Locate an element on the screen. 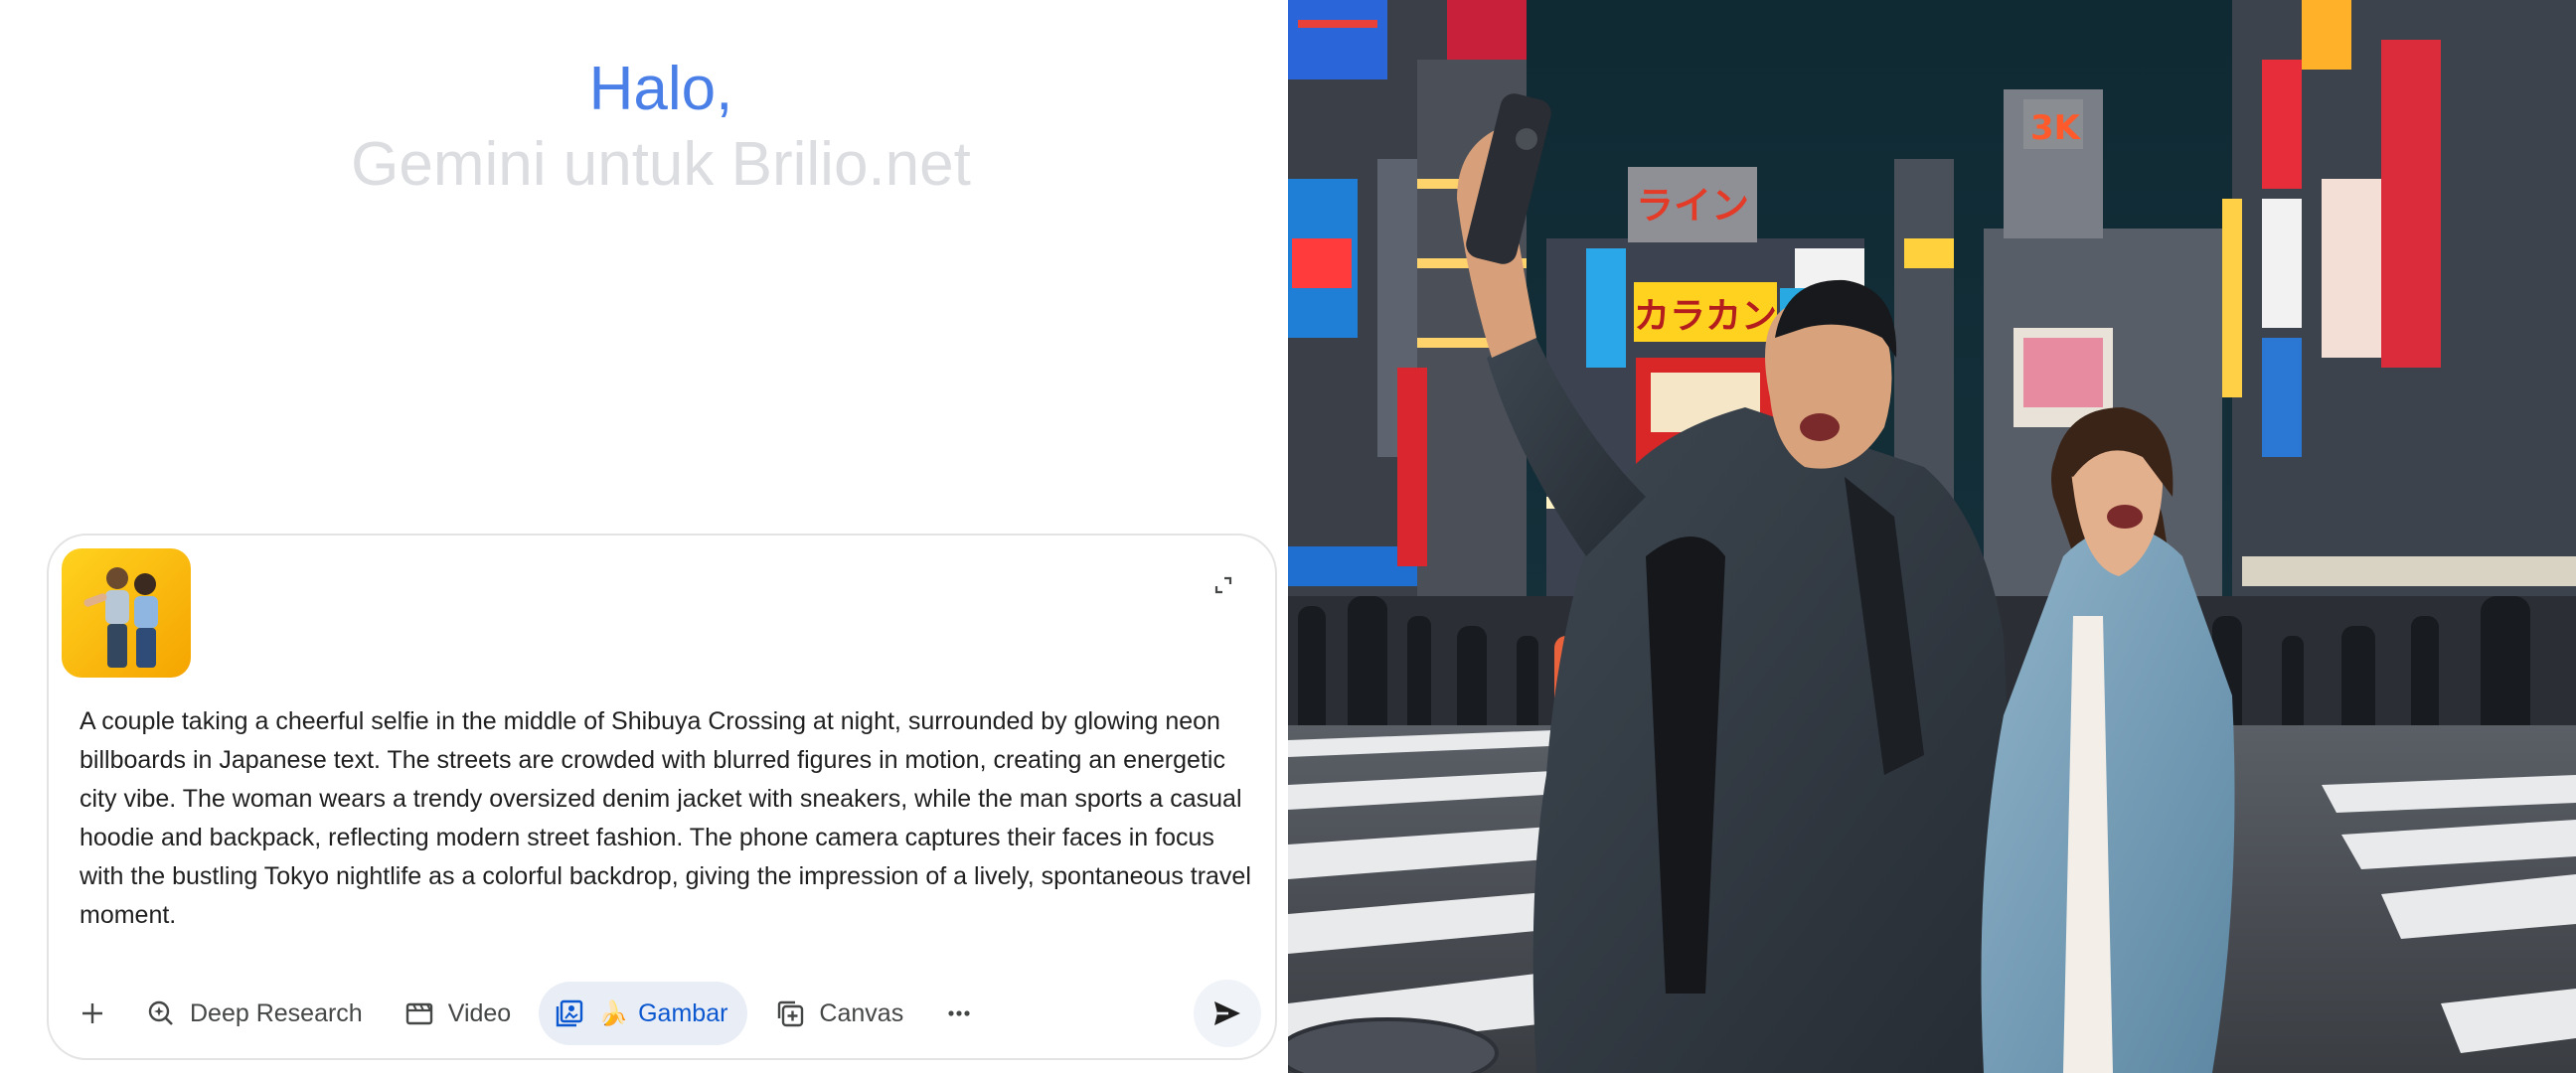  expand-button is located at coordinates (1223, 585).